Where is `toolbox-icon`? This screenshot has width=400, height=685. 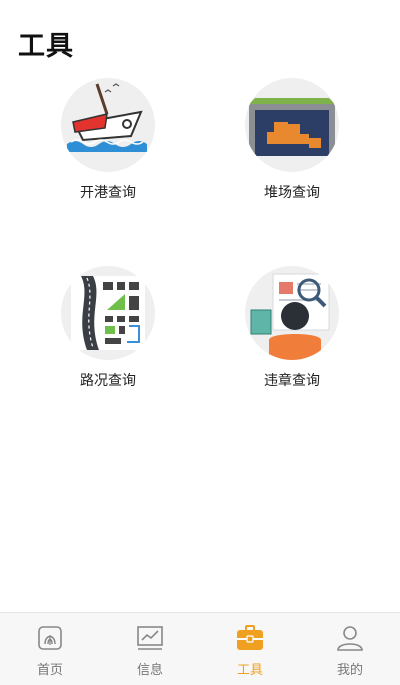
toolbox-icon is located at coordinates (250, 637).